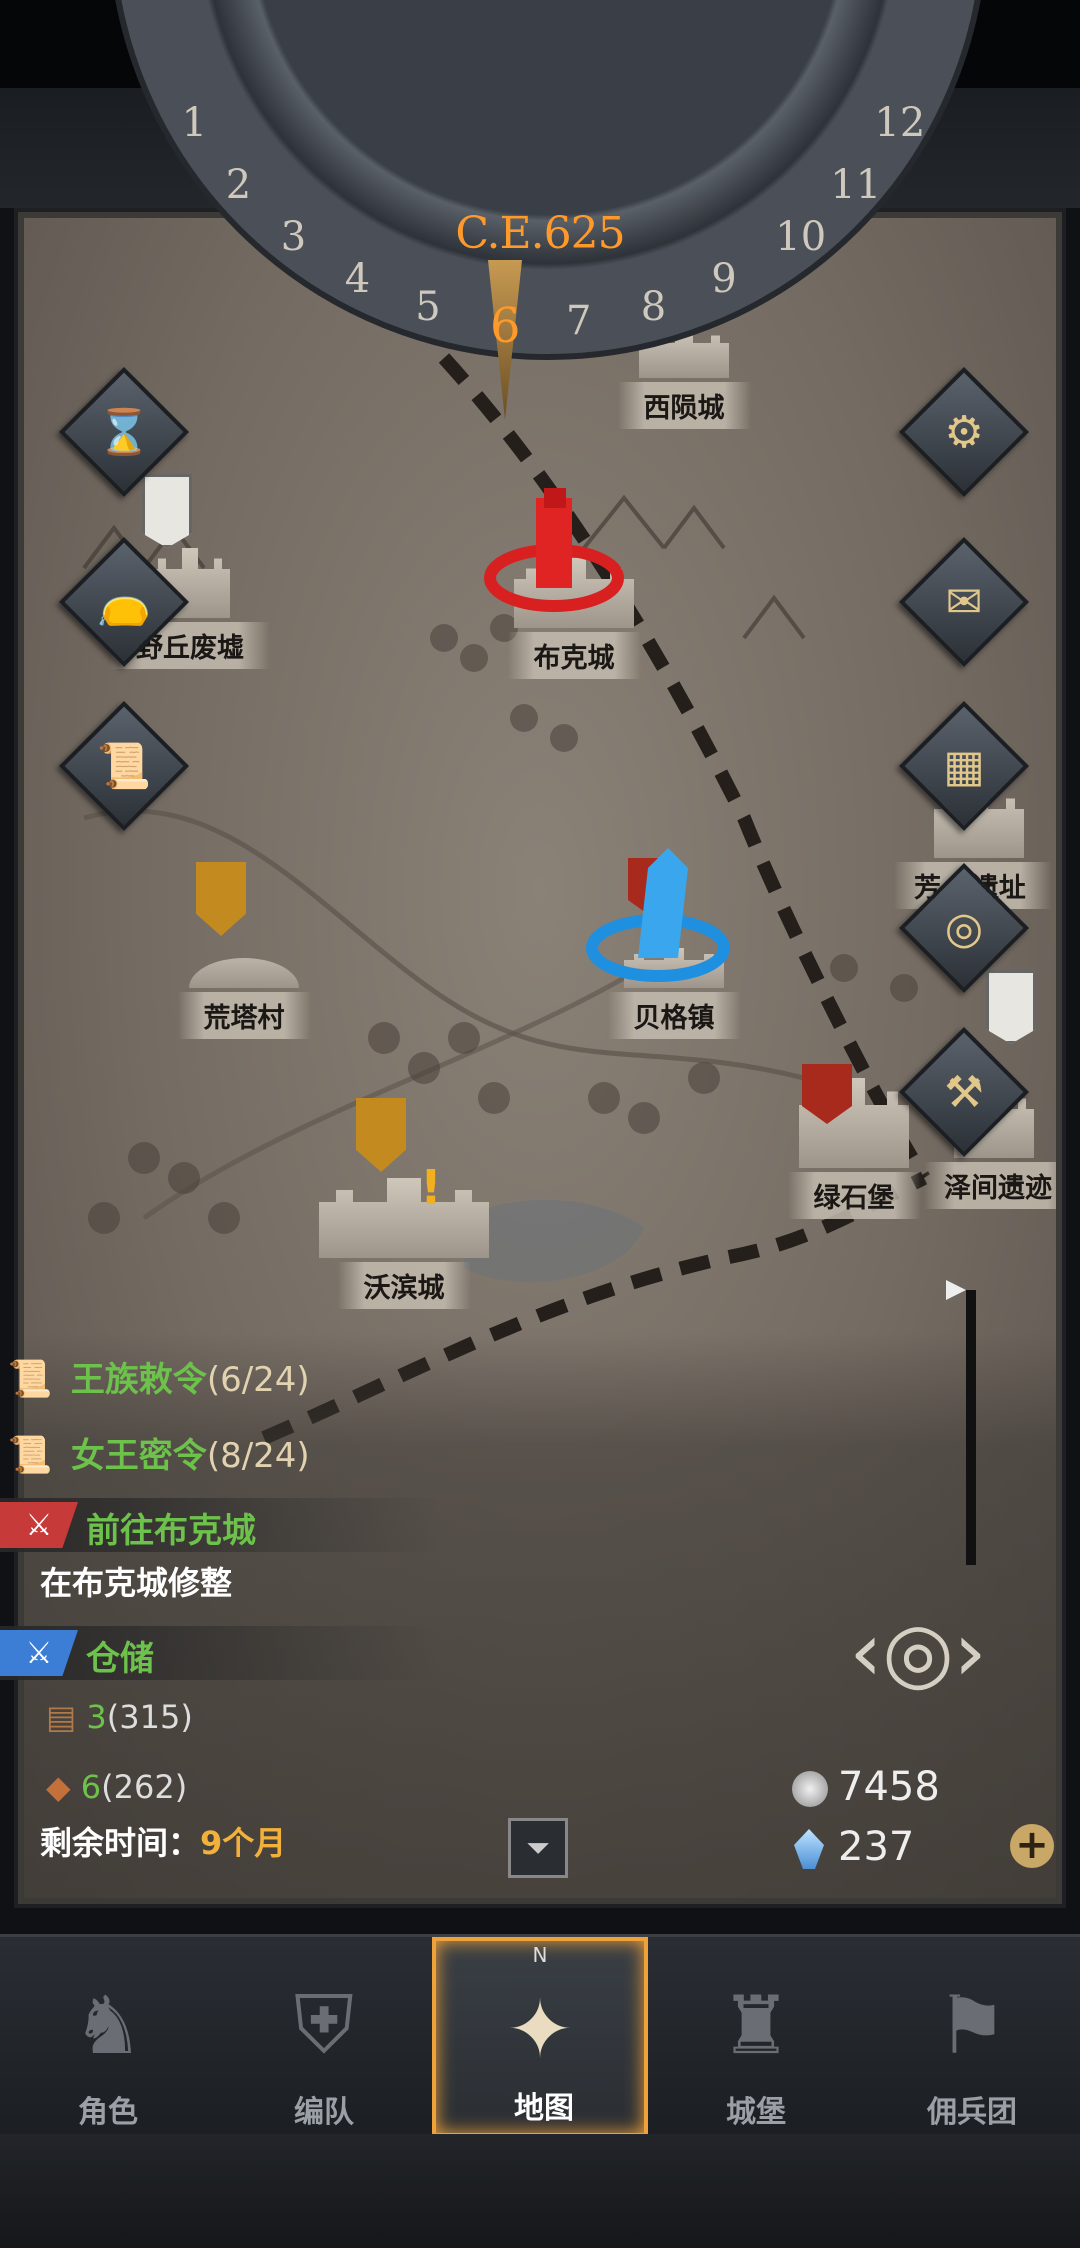  What do you see at coordinates (136, 1583) in the screenshot?
I see `task-description: 在布克城修整` at bounding box center [136, 1583].